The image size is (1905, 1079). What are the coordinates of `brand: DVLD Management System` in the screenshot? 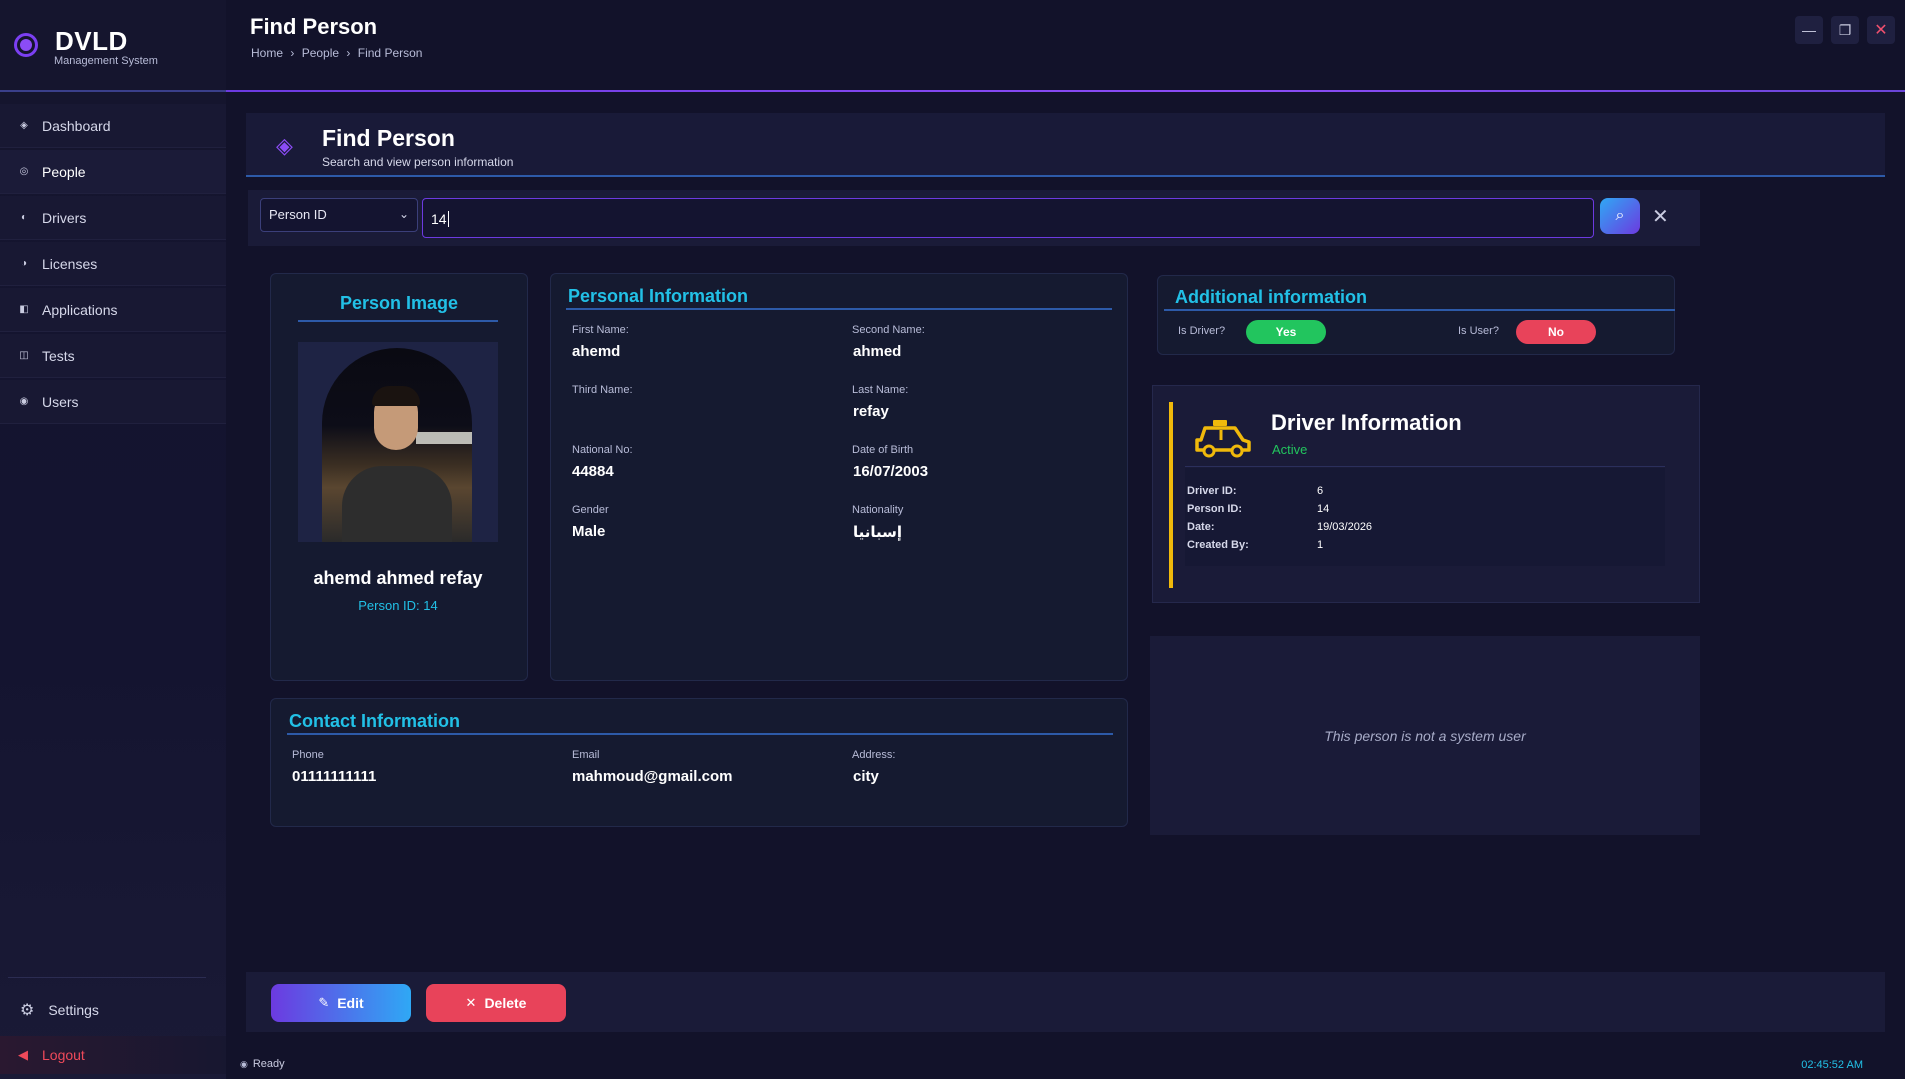 It's located at (113, 46).